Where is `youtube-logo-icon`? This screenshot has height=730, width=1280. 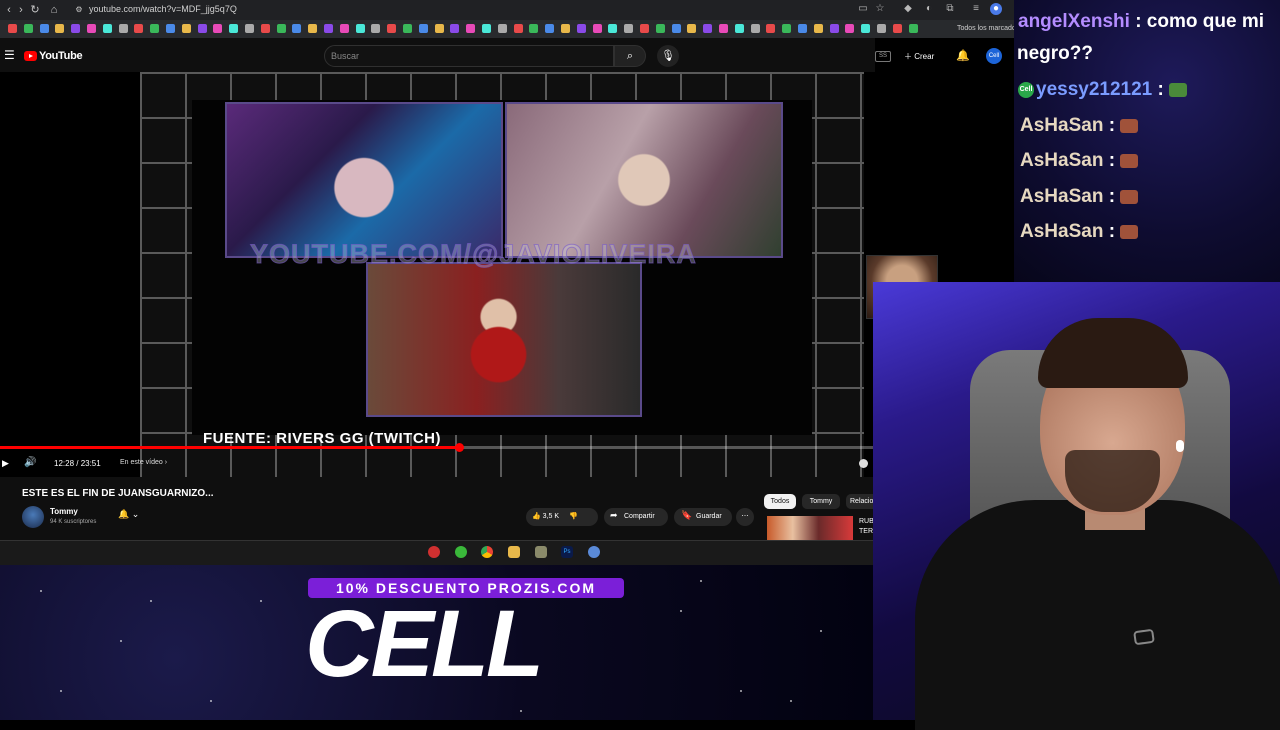
youtube-logo-icon is located at coordinates (30, 56).